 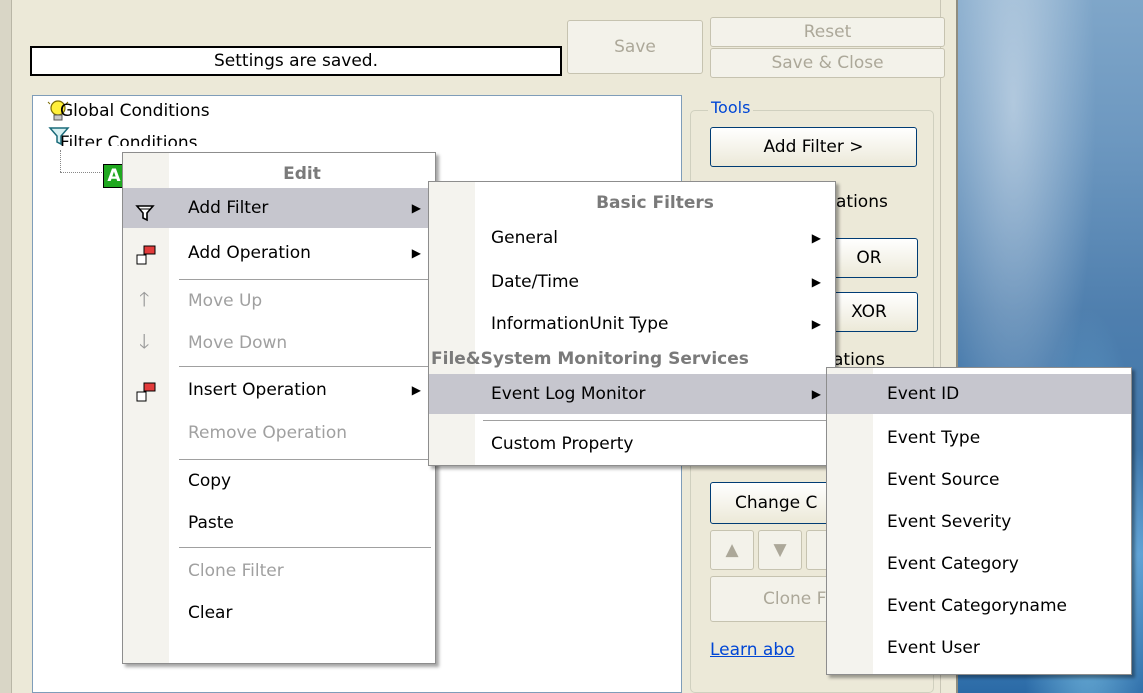 What do you see at coordinates (979, 606) in the screenshot?
I see `menu-item-event-categoryname: Event Categoryname` at bounding box center [979, 606].